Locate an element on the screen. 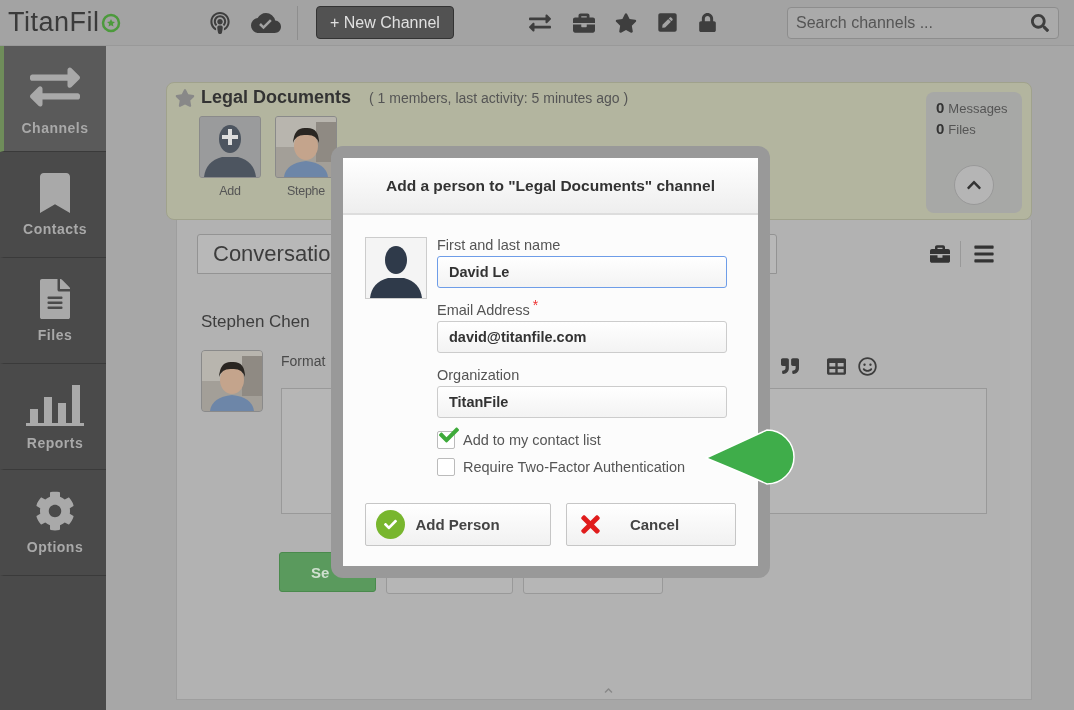  author-name: Stephen Chen is located at coordinates (256, 322).